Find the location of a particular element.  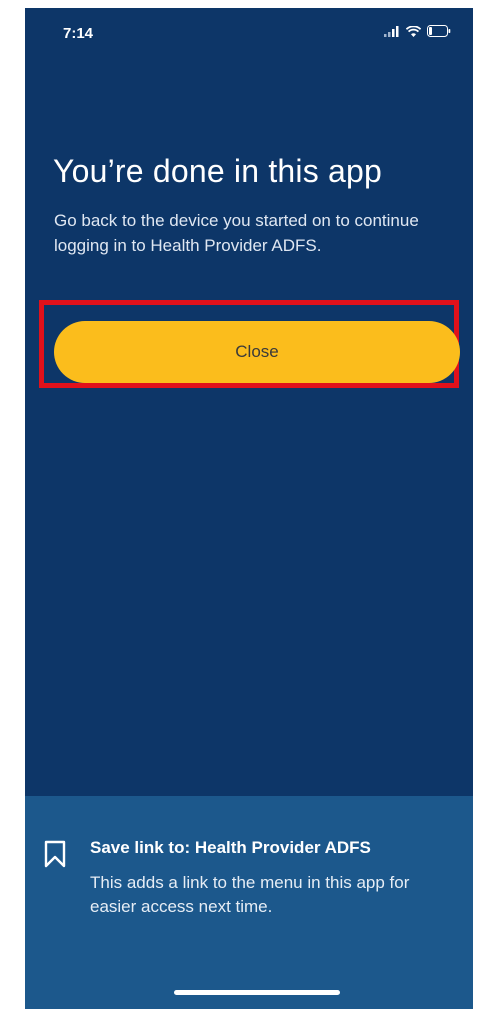

close-button: Close is located at coordinates (257, 352).